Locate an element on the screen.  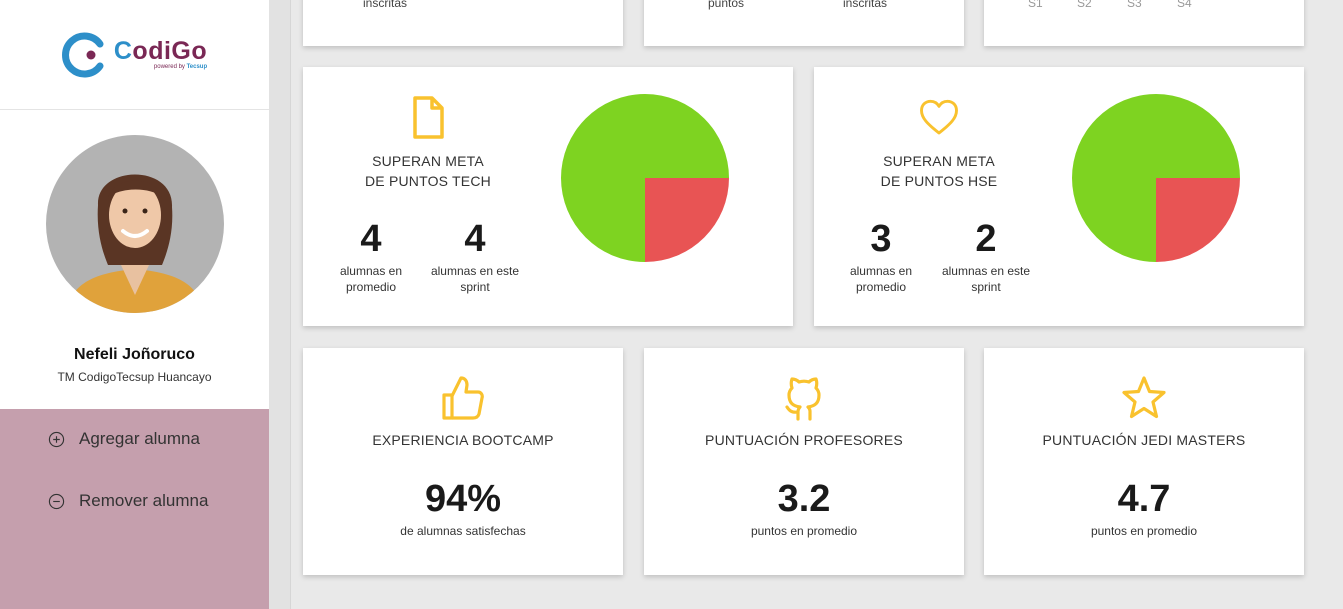
partial-card-3-tick: S1 is located at coordinates (1035, 5).